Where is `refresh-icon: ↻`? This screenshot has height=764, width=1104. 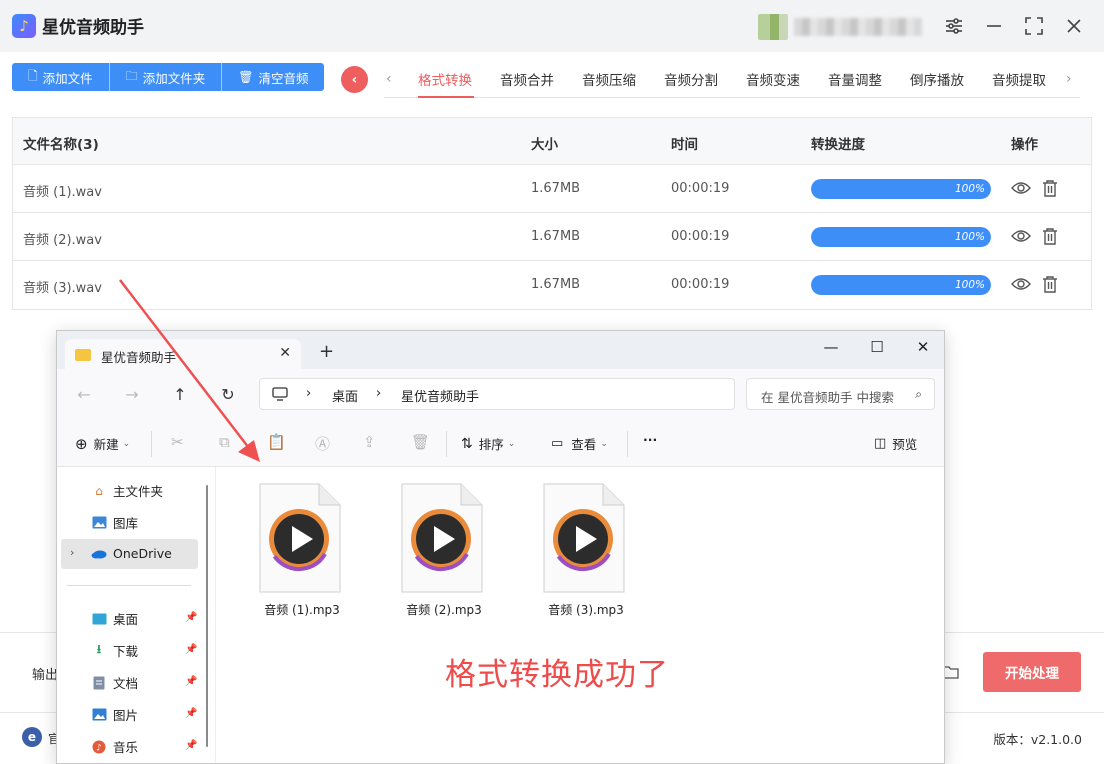 refresh-icon: ↻ is located at coordinates (228, 394).